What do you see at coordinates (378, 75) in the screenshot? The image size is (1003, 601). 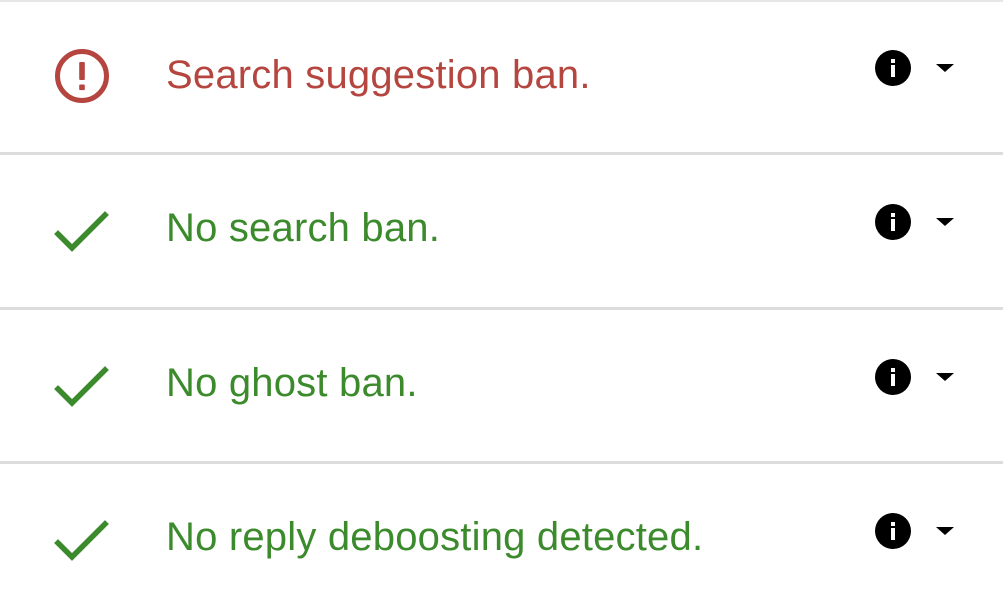 I see `result-label: Search suggestion ban.` at bounding box center [378, 75].